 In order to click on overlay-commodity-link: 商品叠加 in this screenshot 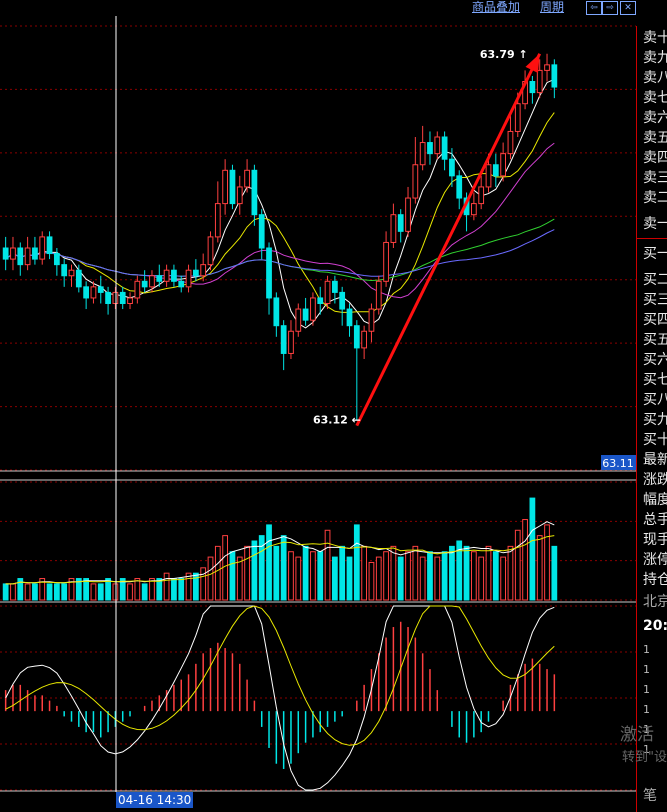, I will do `click(496, 7)`.